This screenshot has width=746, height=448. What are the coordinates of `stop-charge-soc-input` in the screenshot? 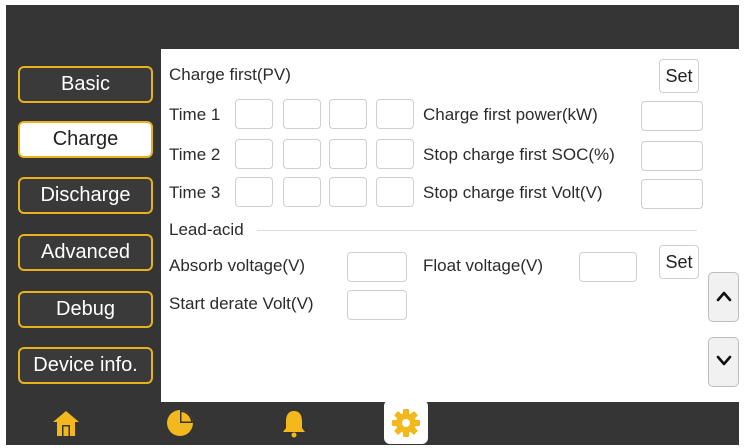 It's located at (672, 156).